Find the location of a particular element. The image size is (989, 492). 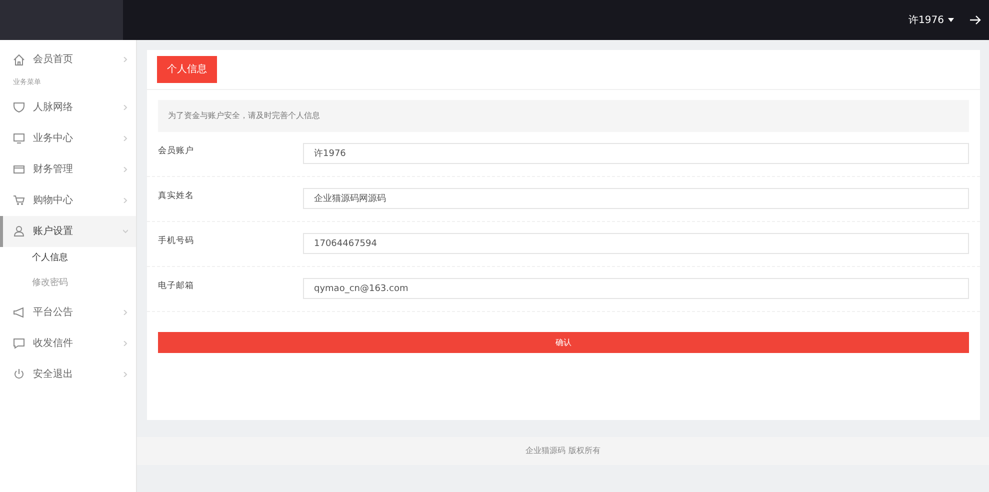

sidebar-item: 账户设置 is located at coordinates (68, 231).